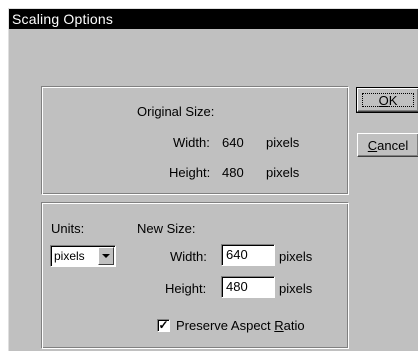 Image resolution: width=418 pixels, height=351 pixels. I want to click on units-label: Units:, so click(68, 228).